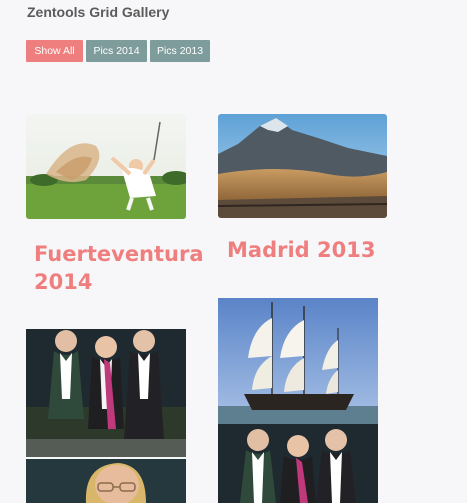 The image size is (467, 503). Describe the element at coordinates (180, 51) in the screenshot. I see `filter-pics-2013-button: Pics 2013` at that location.